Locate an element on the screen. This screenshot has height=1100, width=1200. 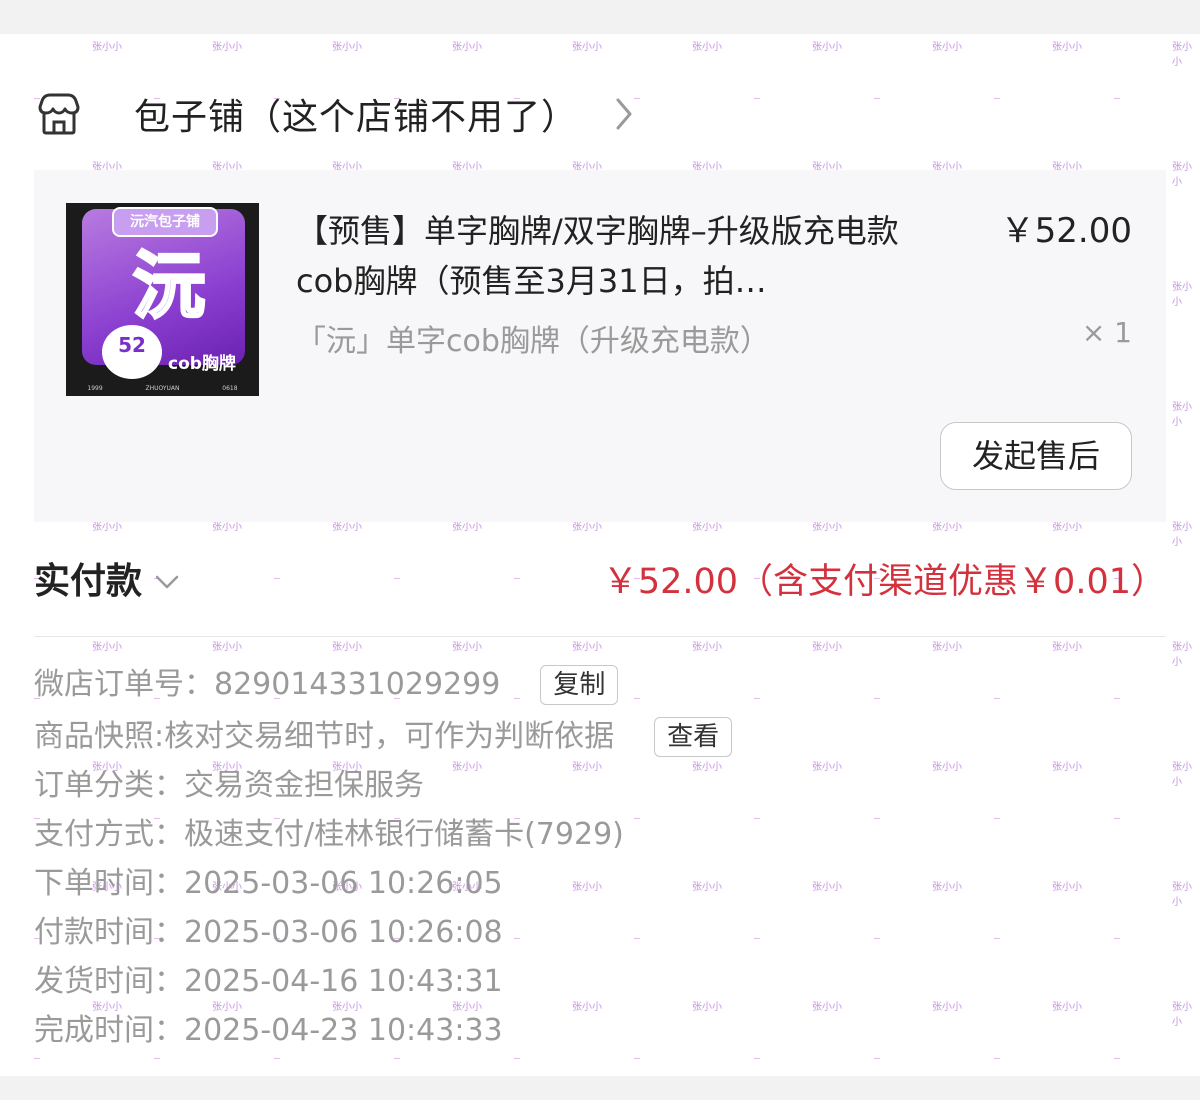
after-sale-button: 发起售后 is located at coordinates (1036, 456).